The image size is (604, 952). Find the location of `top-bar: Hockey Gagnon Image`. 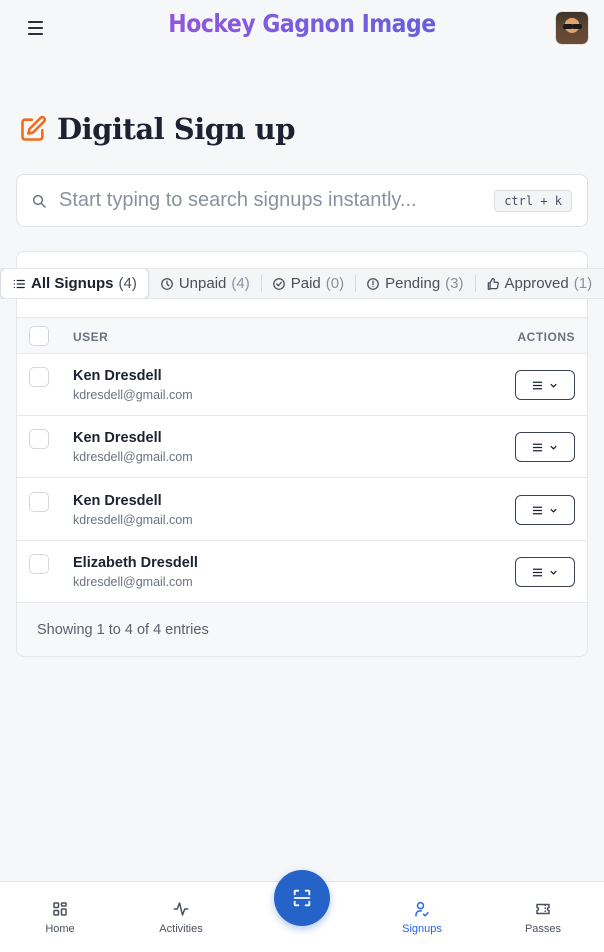

top-bar: Hockey Gagnon Image is located at coordinates (302, 28).